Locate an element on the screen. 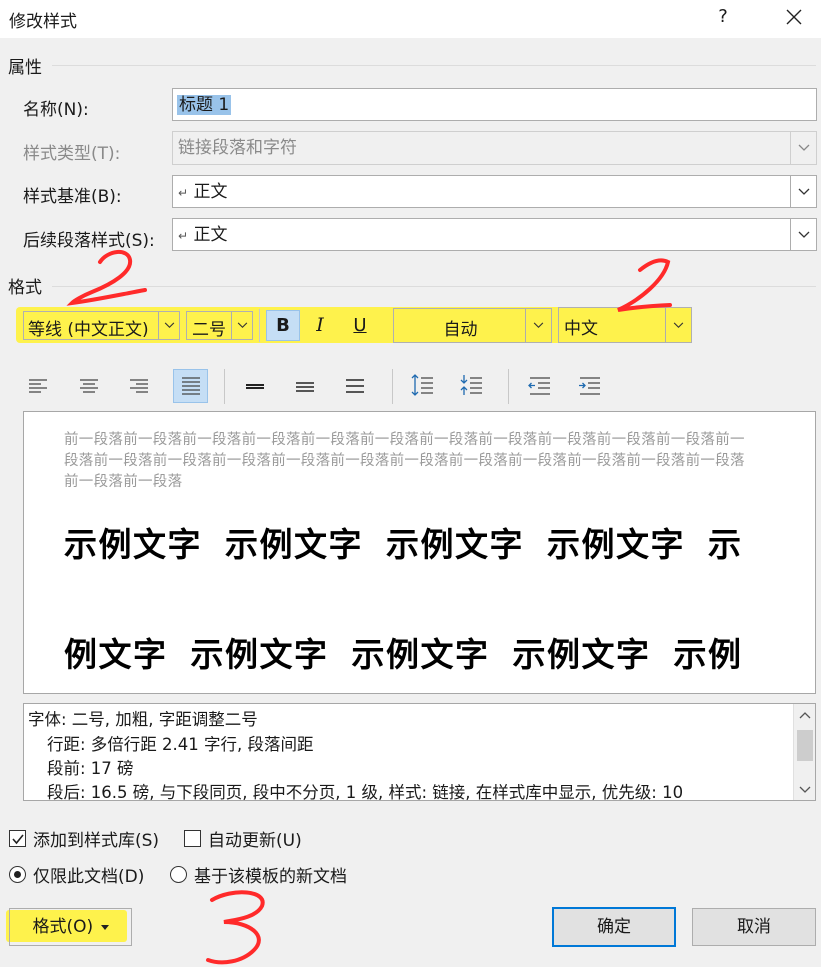  outdent-icon is located at coordinates (539, 386).